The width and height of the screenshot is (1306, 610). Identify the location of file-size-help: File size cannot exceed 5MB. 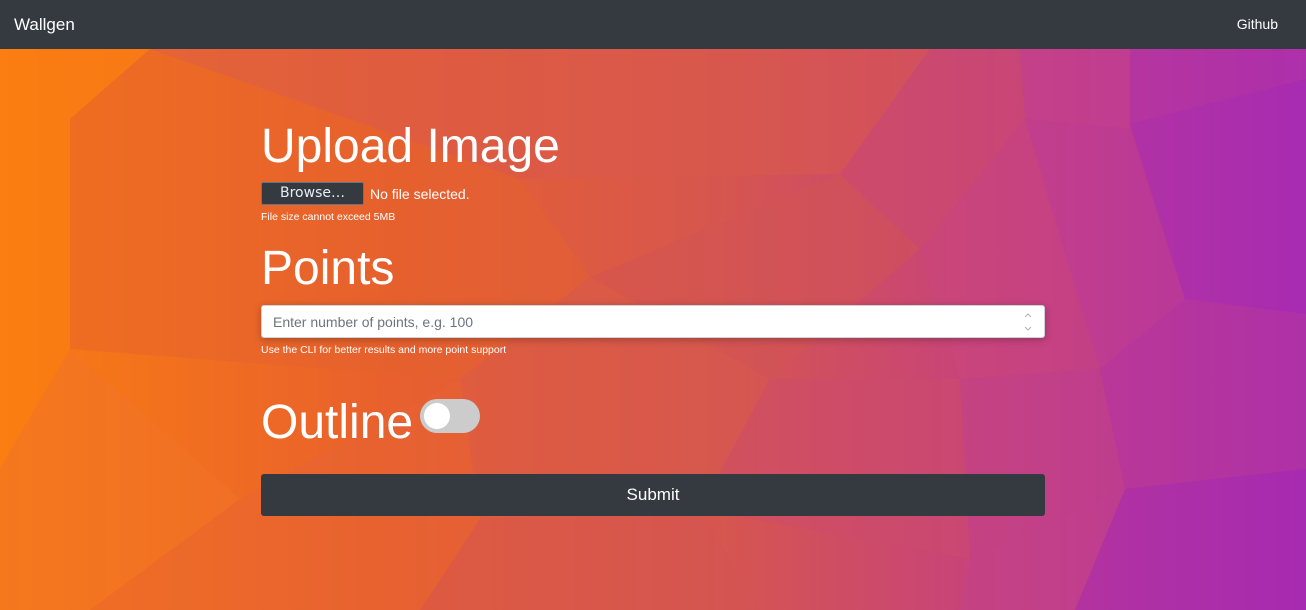
(328, 217).